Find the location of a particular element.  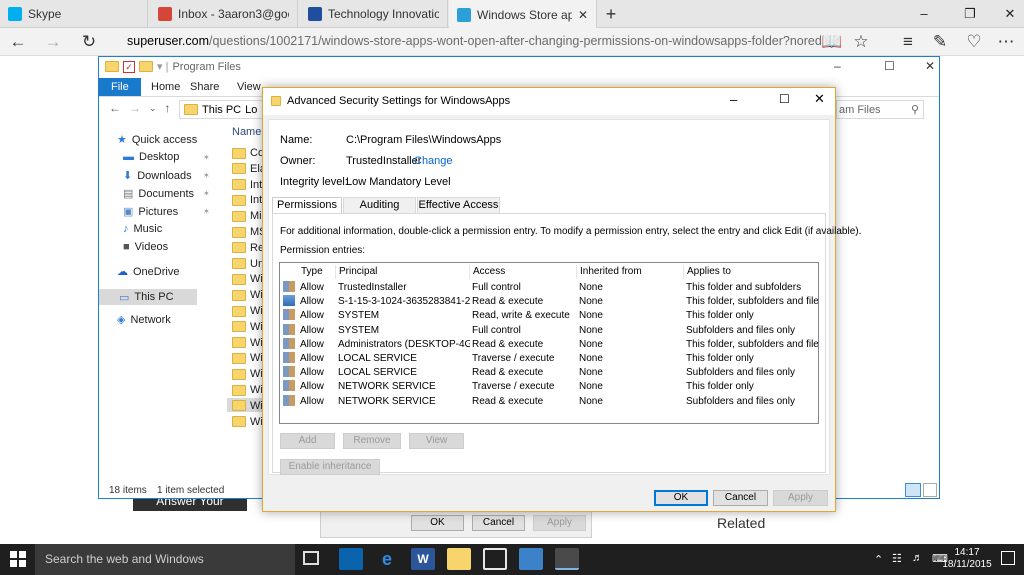

new-folder-icon is located at coordinates (146, 66).